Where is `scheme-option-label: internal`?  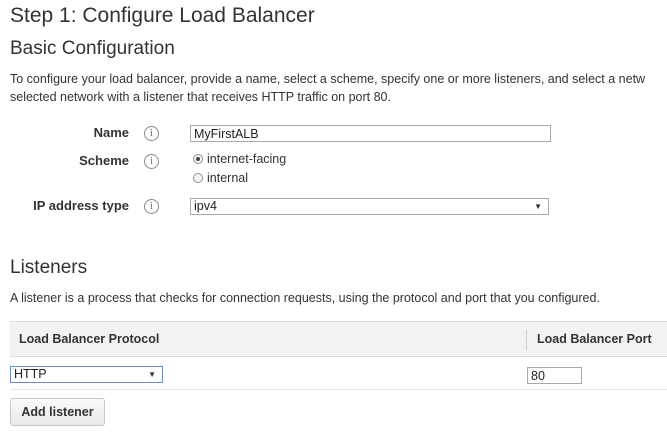
scheme-option-label: internal is located at coordinates (227, 178).